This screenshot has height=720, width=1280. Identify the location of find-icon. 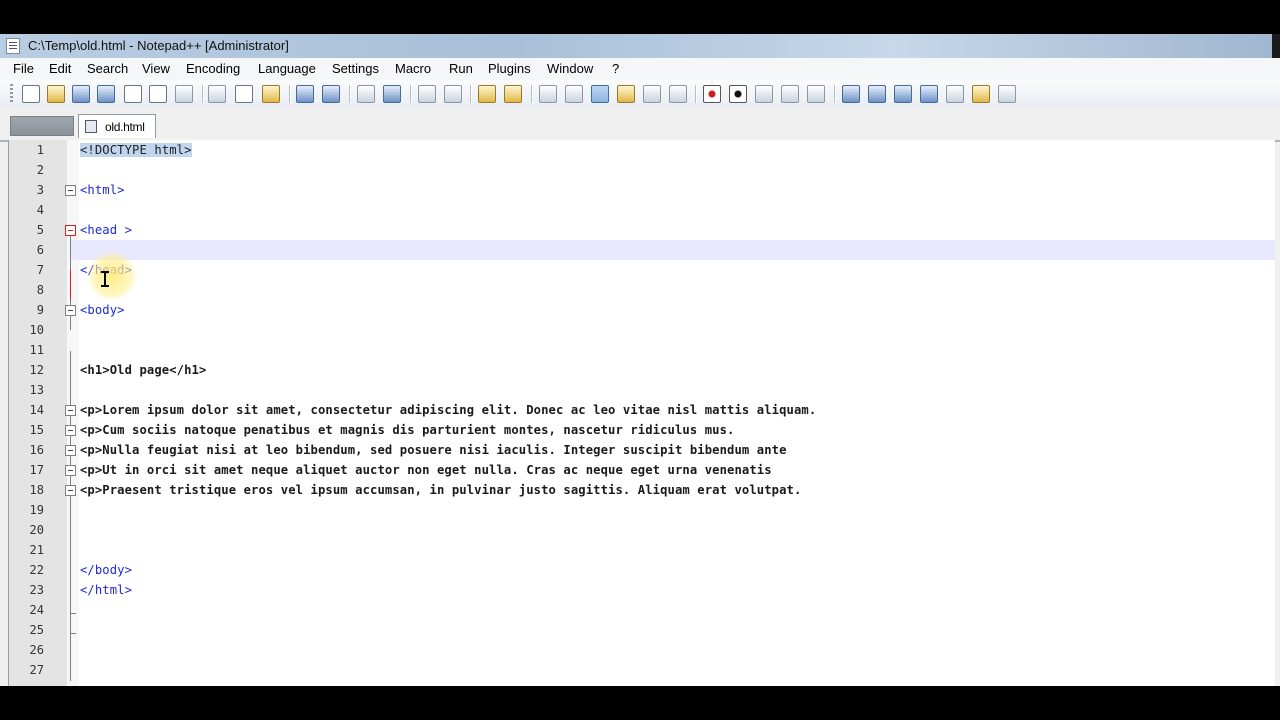
(366, 94).